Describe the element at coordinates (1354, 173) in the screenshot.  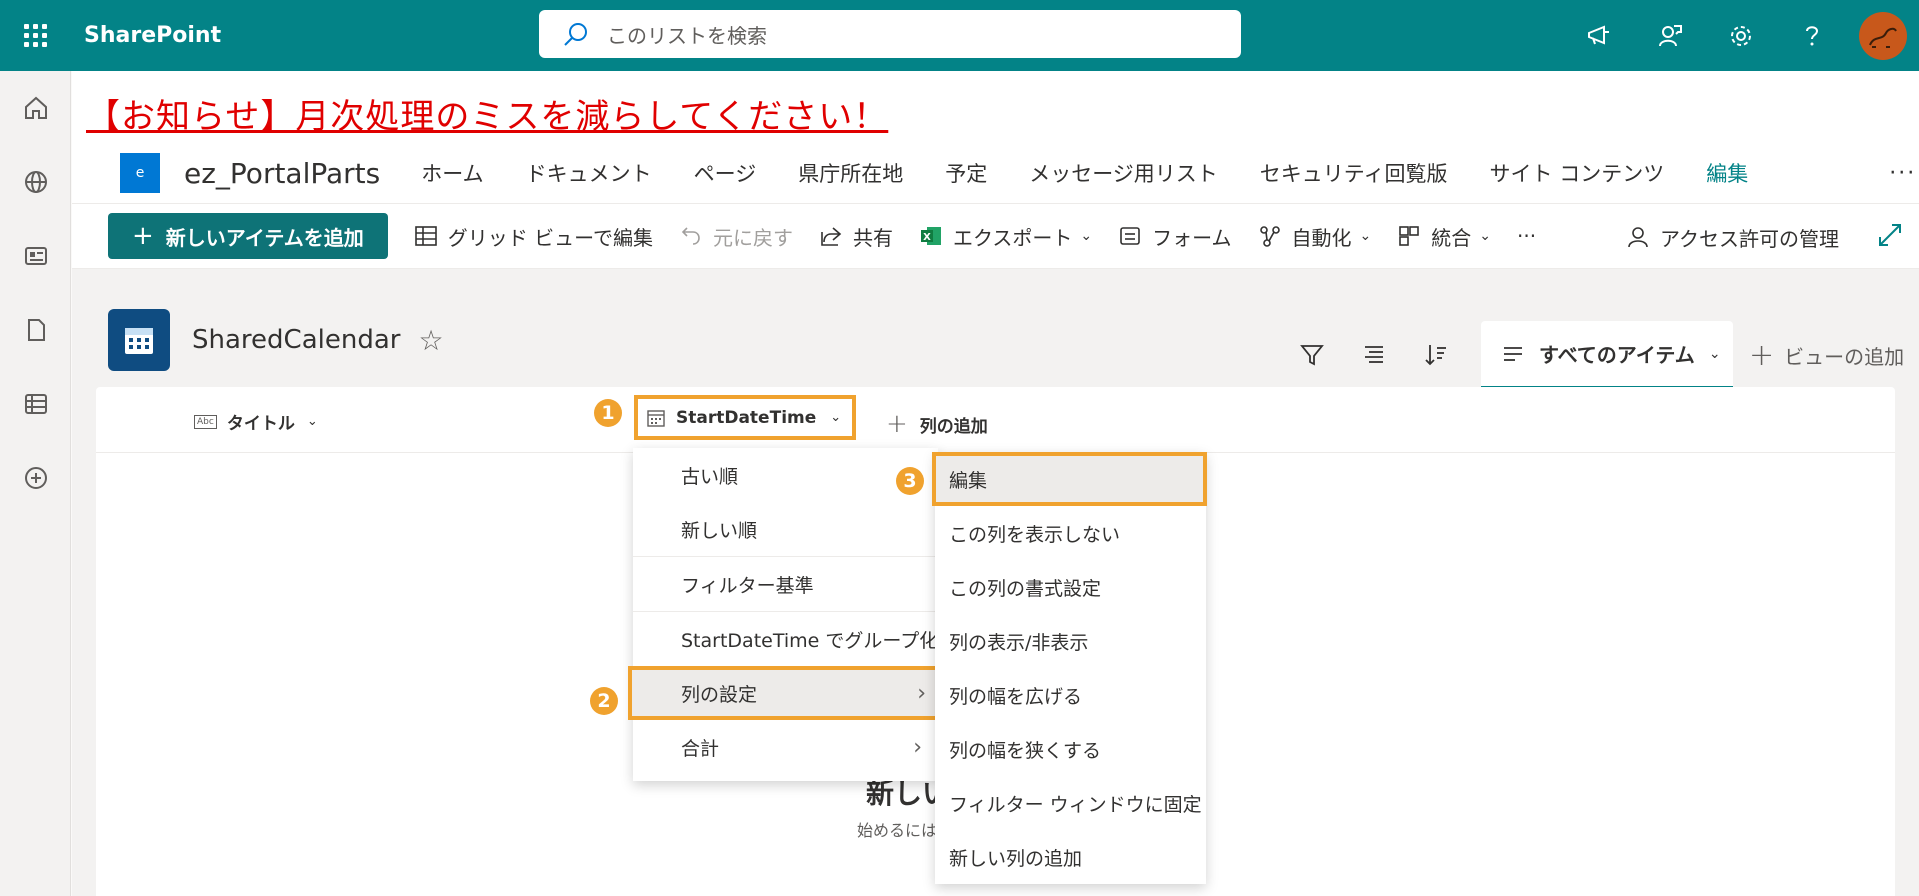
I see `nav-item-security: セキュリティ回覧版` at that location.